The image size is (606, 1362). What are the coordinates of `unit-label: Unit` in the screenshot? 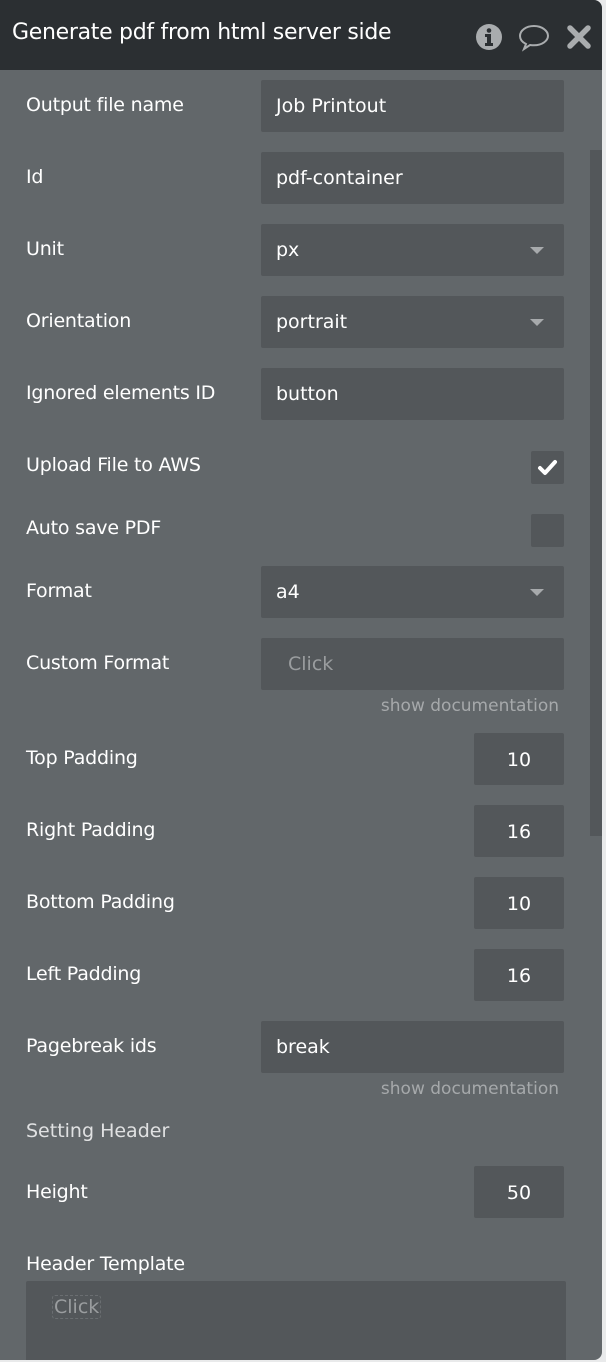 It's located at (45, 249).